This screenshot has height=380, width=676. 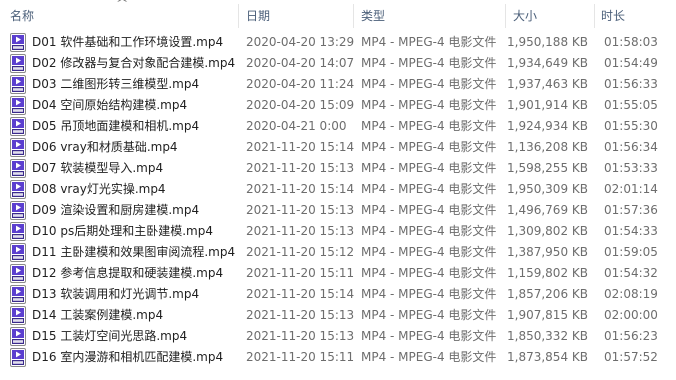 What do you see at coordinates (547, 42) in the screenshot?
I see `file-size: 1,950,188 KB` at bounding box center [547, 42].